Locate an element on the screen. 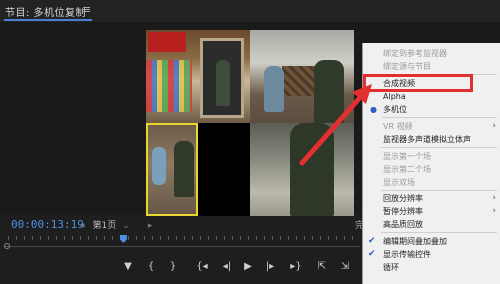  scrollbar-handle is located at coordinates (7, 246).